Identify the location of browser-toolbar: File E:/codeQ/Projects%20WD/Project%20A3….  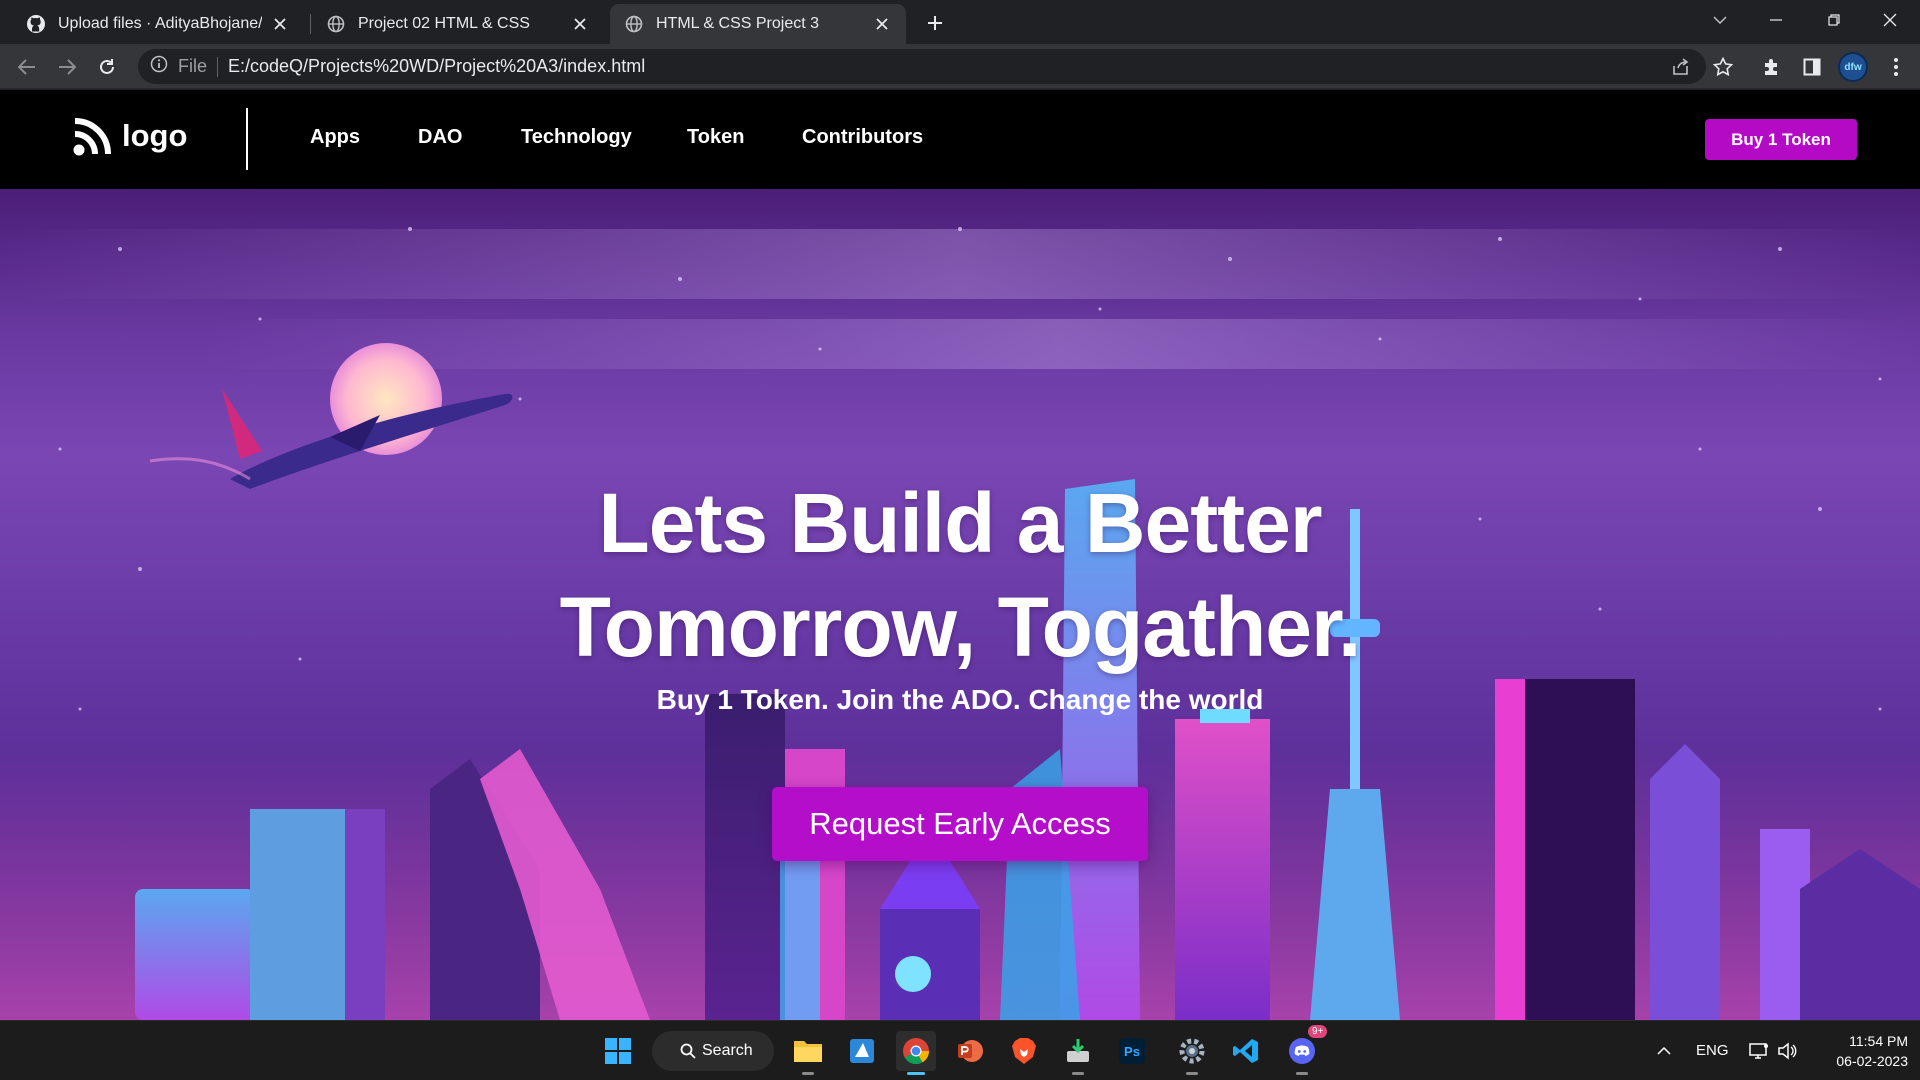
(960, 66).